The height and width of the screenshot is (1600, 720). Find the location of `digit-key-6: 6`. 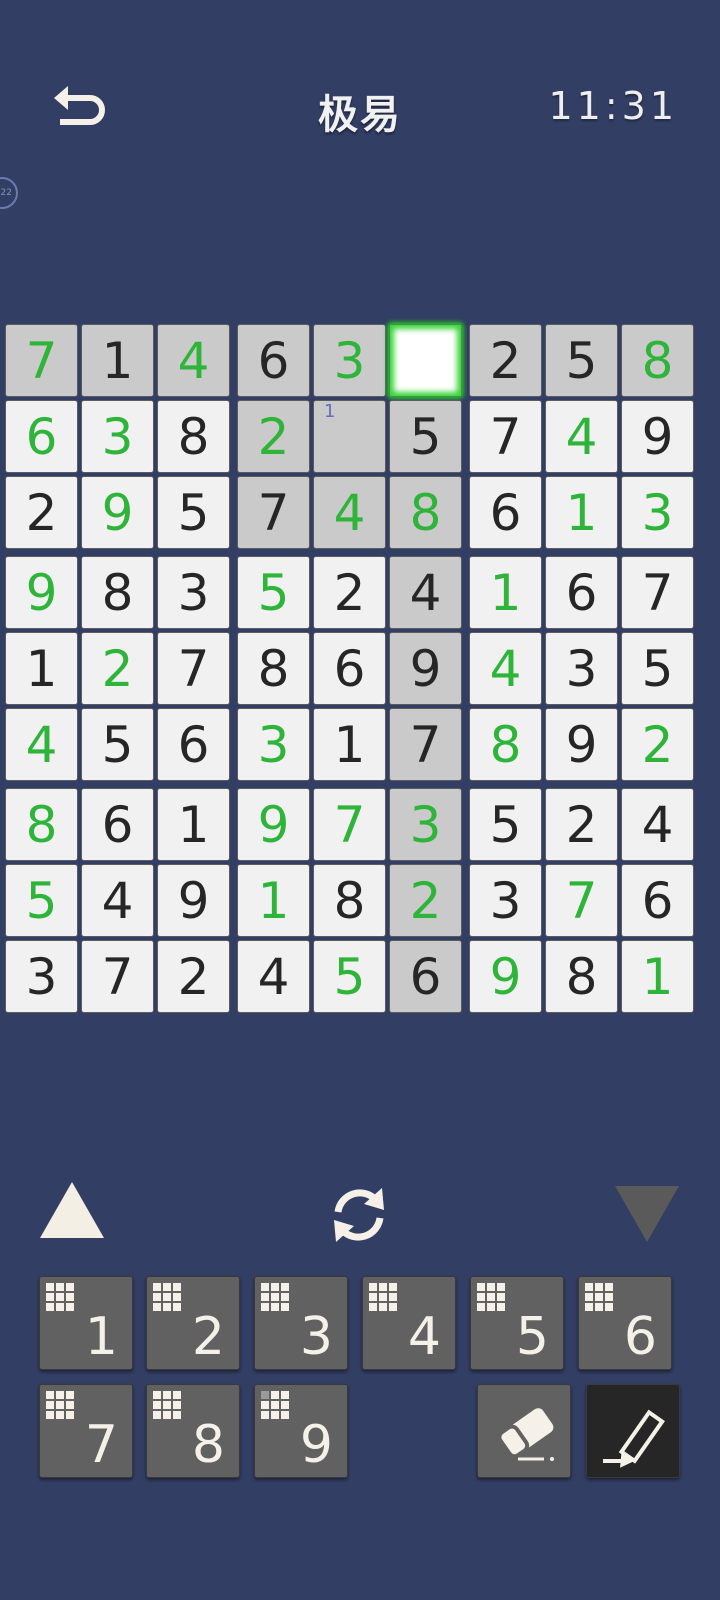

digit-key-6: 6 is located at coordinates (625, 1323).